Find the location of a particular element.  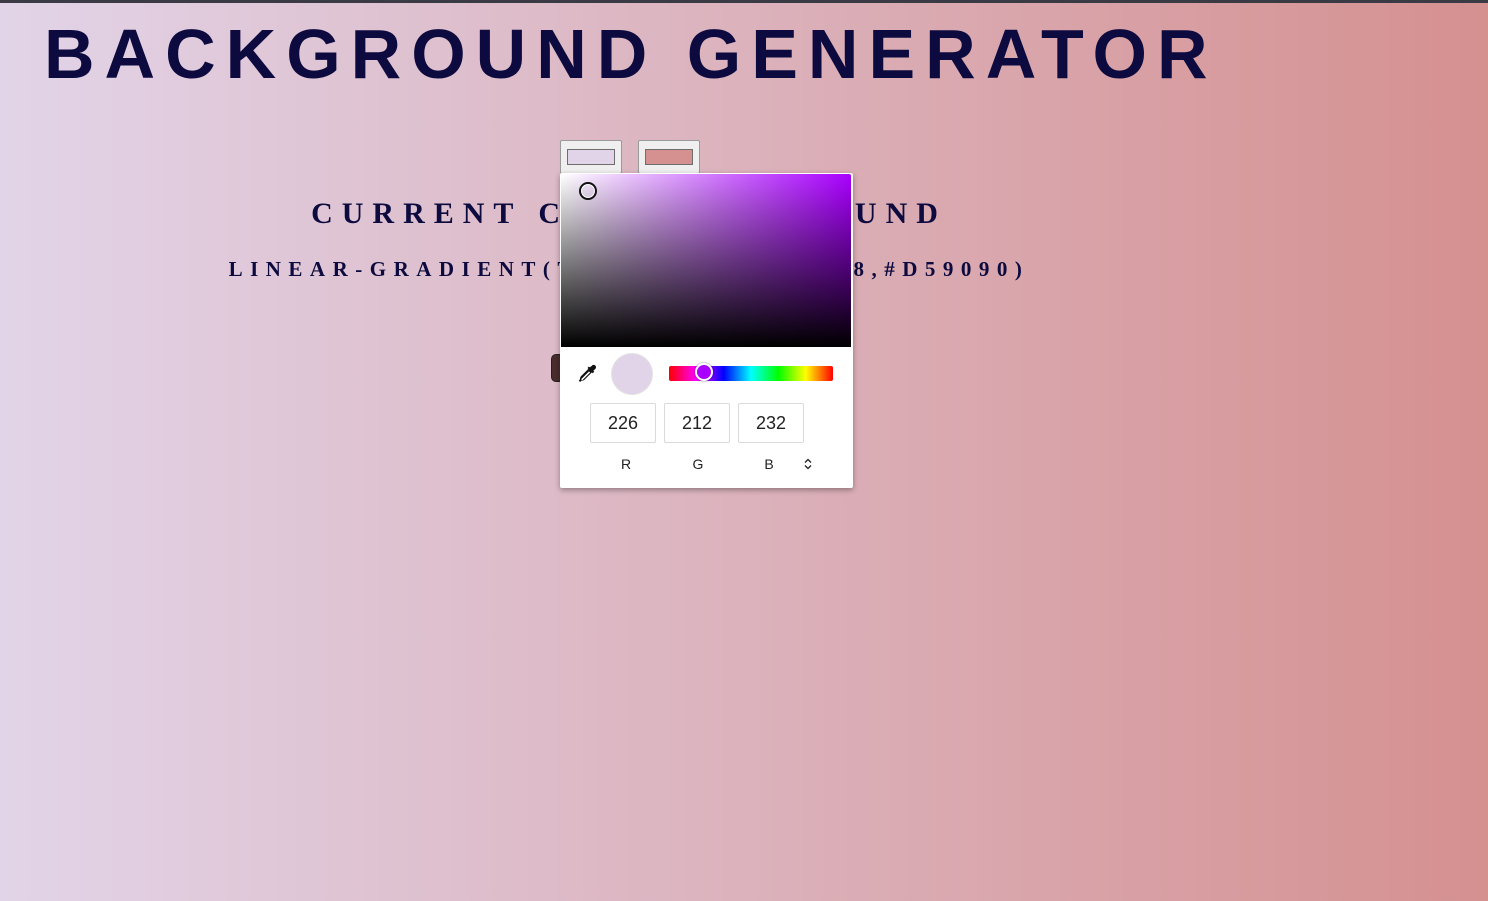

hue-slider-thumb is located at coordinates (704, 372).